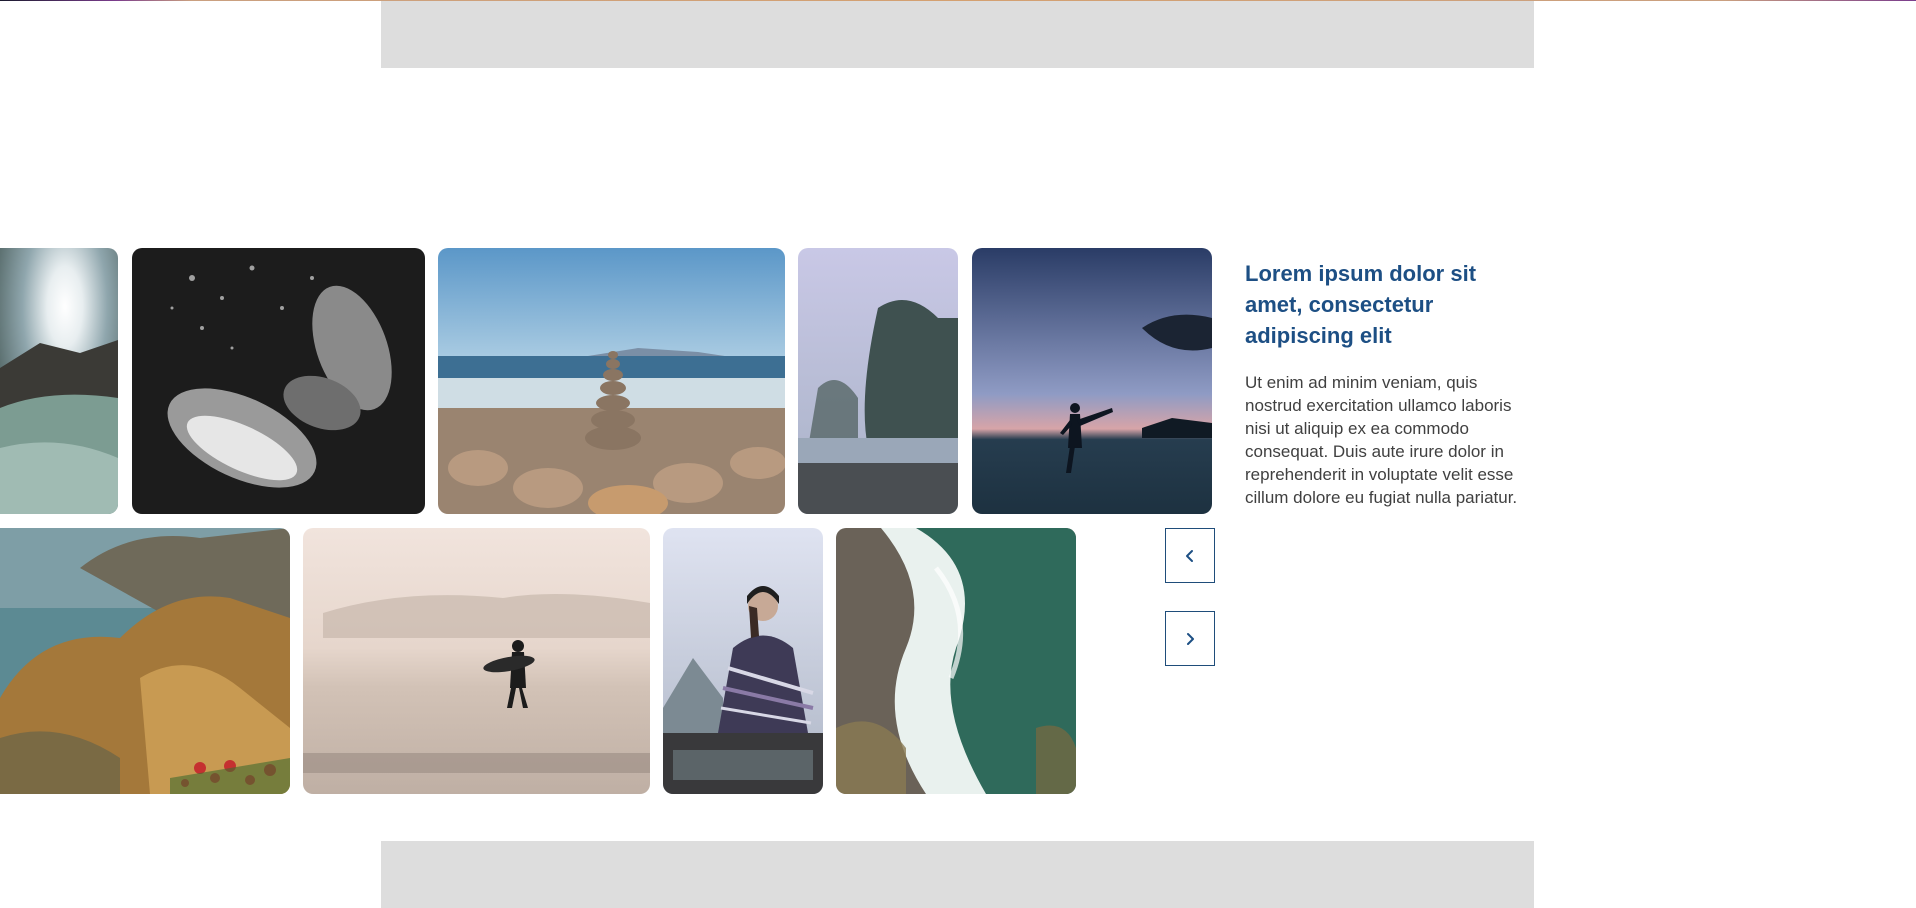 The width and height of the screenshot is (1916, 908). I want to click on carousel-next-button, so click(1190, 638).